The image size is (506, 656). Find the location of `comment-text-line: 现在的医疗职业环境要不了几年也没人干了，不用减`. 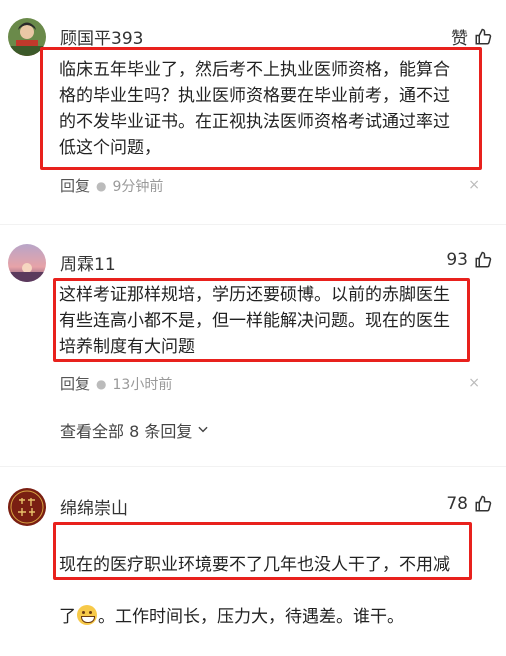

comment-text-line: 现在的医疗职业环境要不了几年也没人干了，不用减 is located at coordinates (254, 565).